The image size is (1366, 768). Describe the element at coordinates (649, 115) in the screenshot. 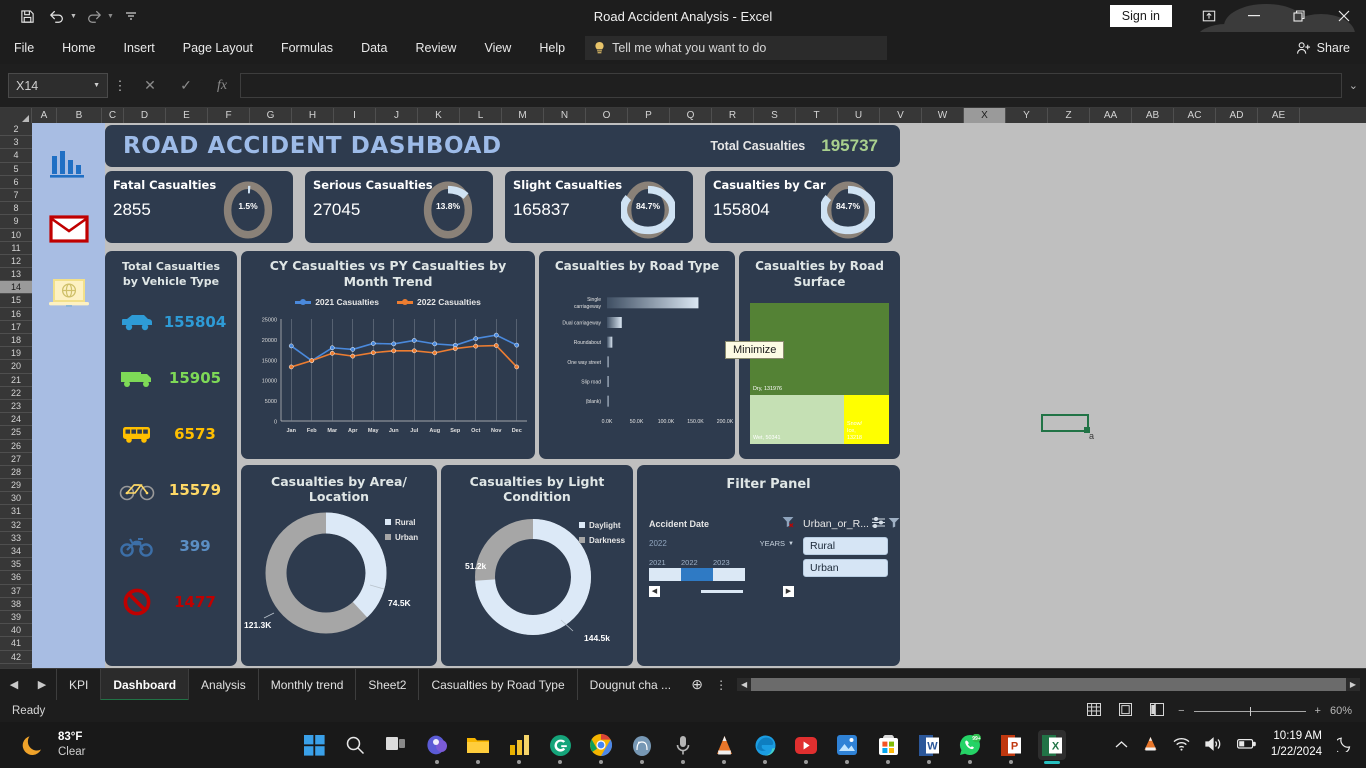

I see `column-header-p: P` at that location.